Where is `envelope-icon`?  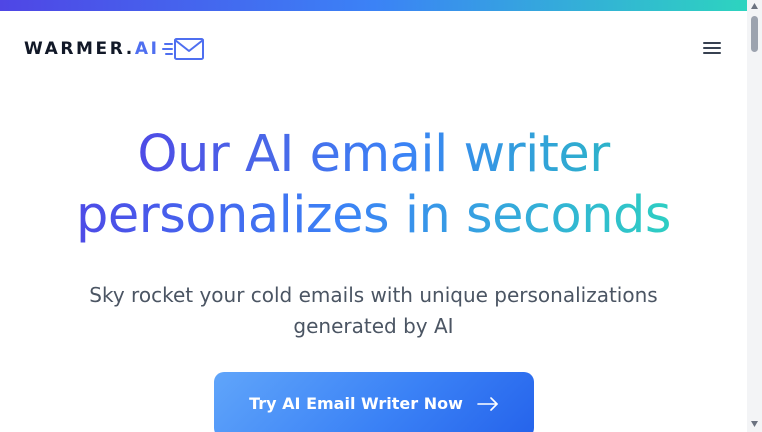 envelope-icon is located at coordinates (182, 49).